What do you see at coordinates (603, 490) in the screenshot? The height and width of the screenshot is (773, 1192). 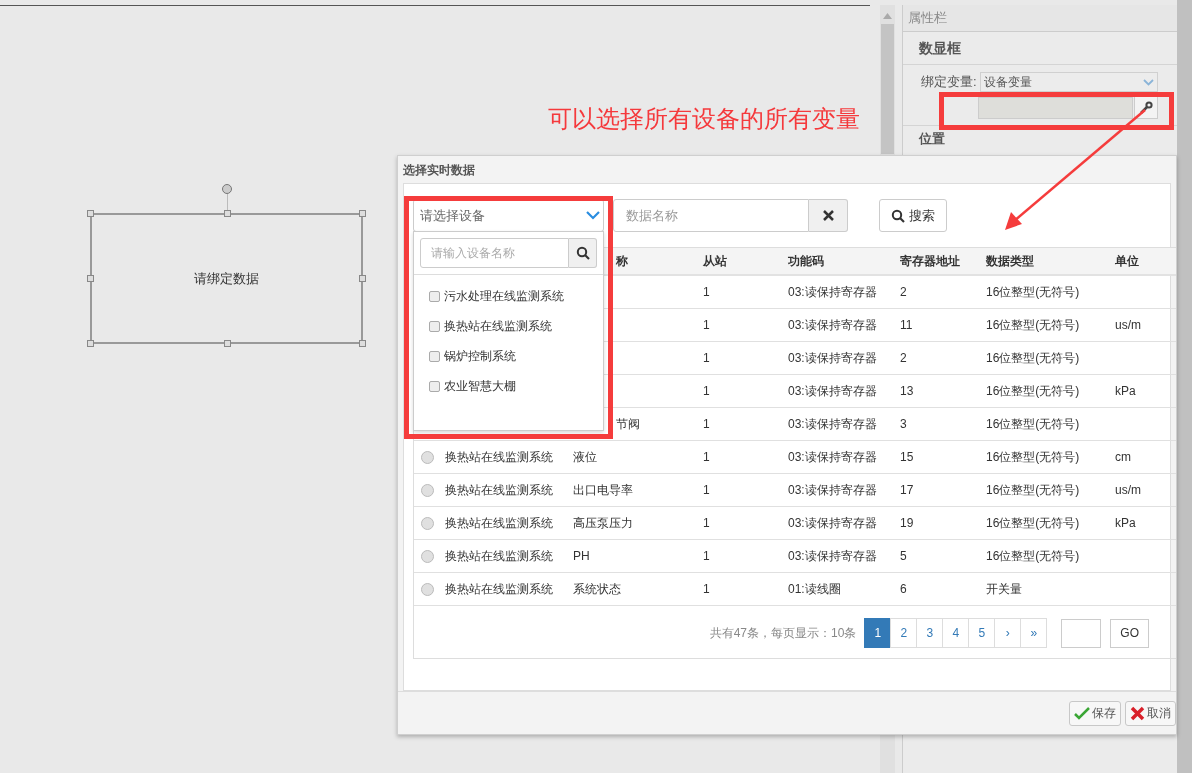 I see `table-cell: 出口电导率` at bounding box center [603, 490].